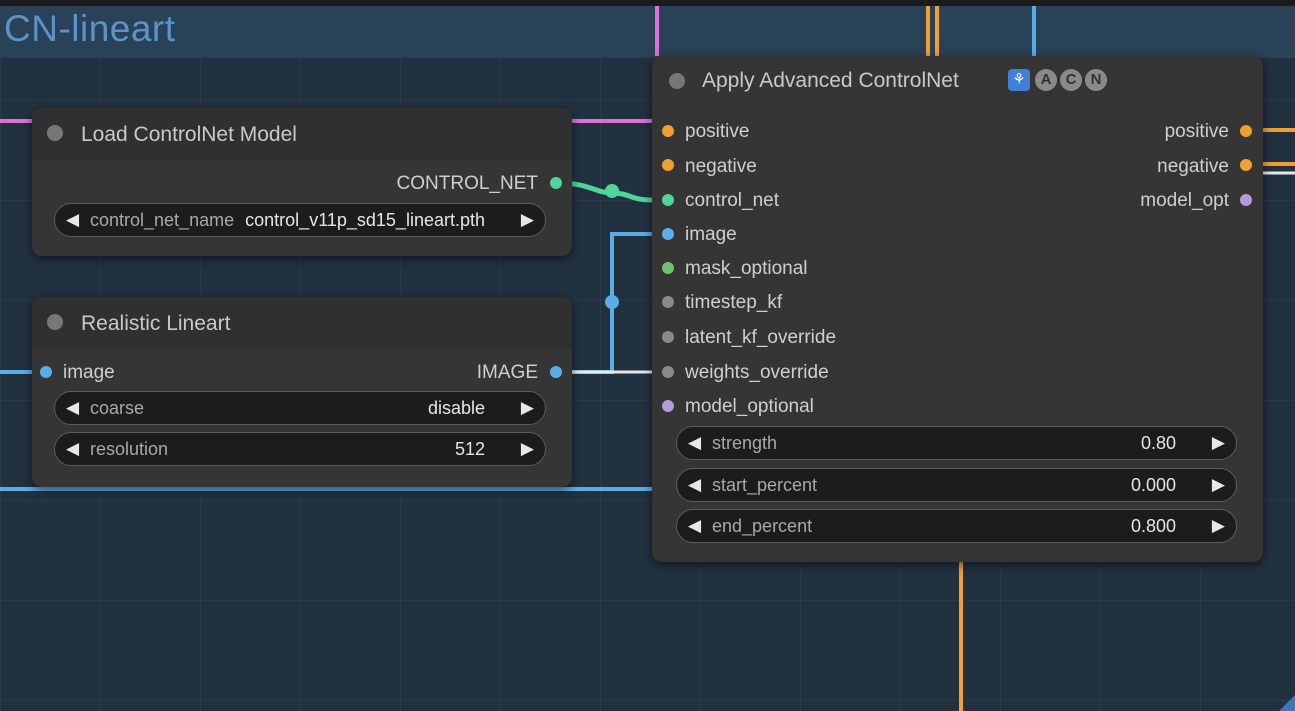  I want to click on widget-value: disable, so click(456, 408).